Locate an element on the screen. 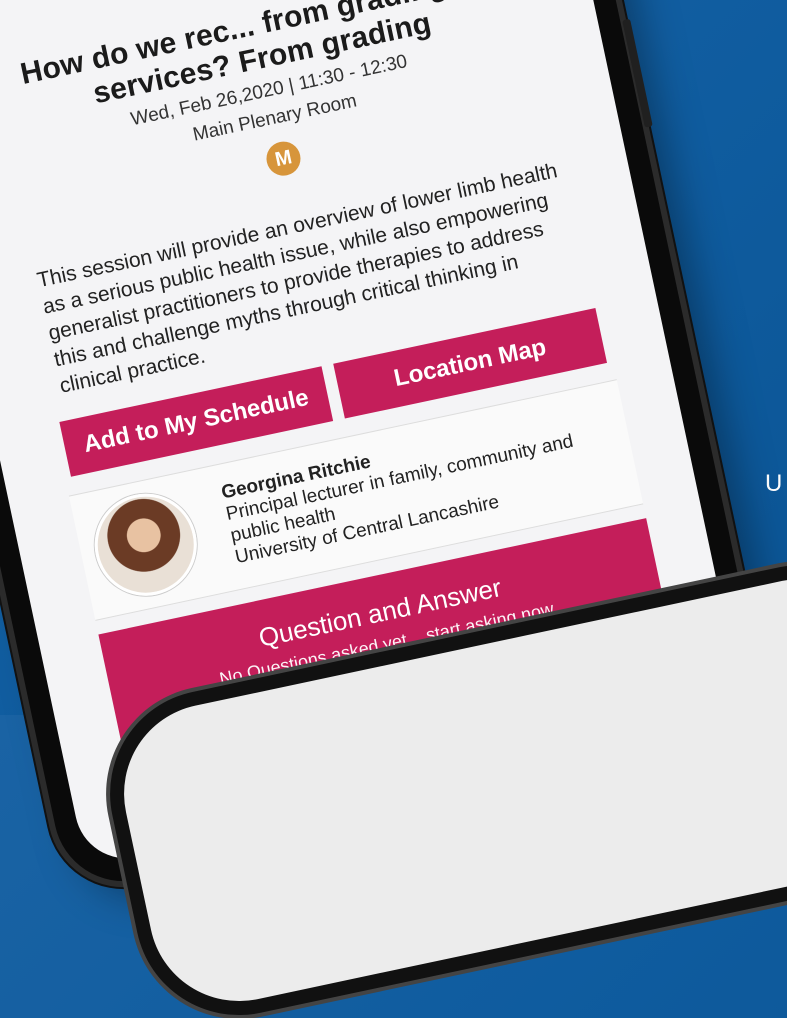  avatar is located at coordinates (146, 545).